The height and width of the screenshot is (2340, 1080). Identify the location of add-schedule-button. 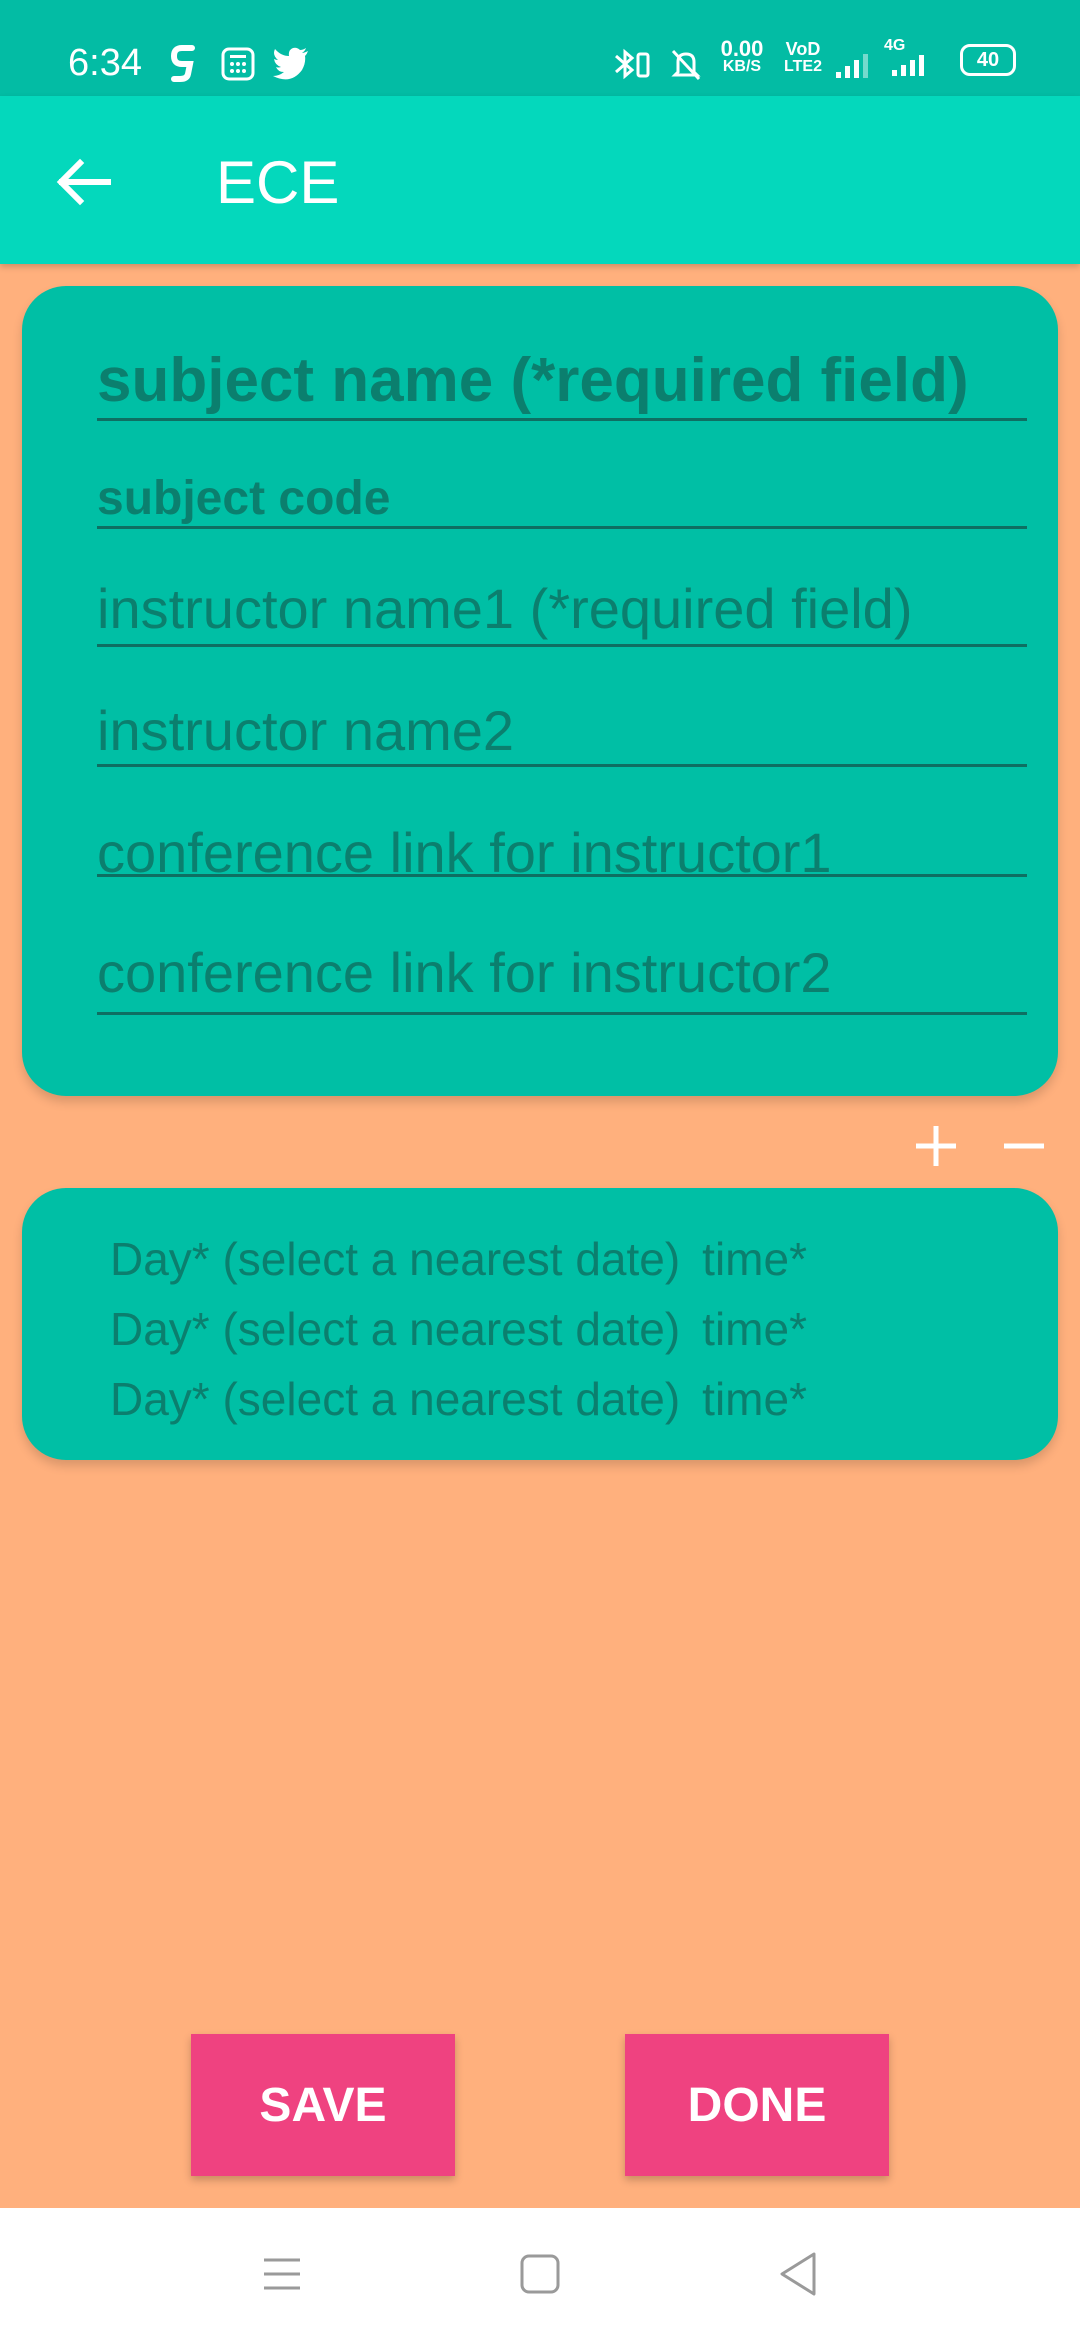
(936, 1146).